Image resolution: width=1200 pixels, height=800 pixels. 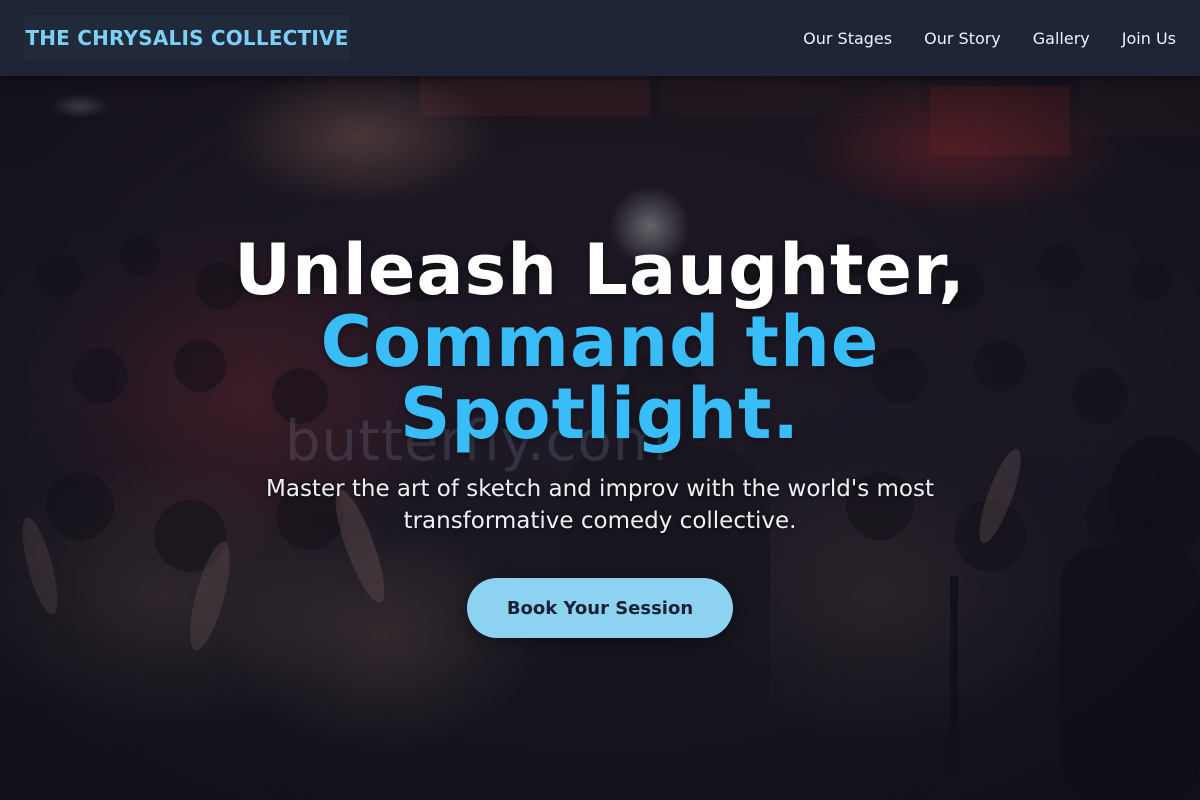 What do you see at coordinates (600, 521) in the screenshot?
I see `subtitle-line-2: transformative comedy collective.` at bounding box center [600, 521].